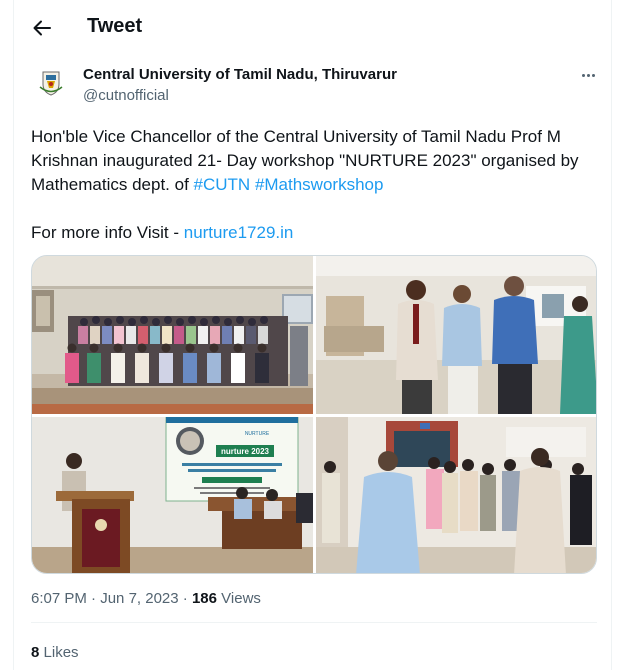 This screenshot has width=625, height=670. What do you see at coordinates (139, 598) in the screenshot?
I see `tweet-date: Jun 7, 2023` at bounding box center [139, 598].